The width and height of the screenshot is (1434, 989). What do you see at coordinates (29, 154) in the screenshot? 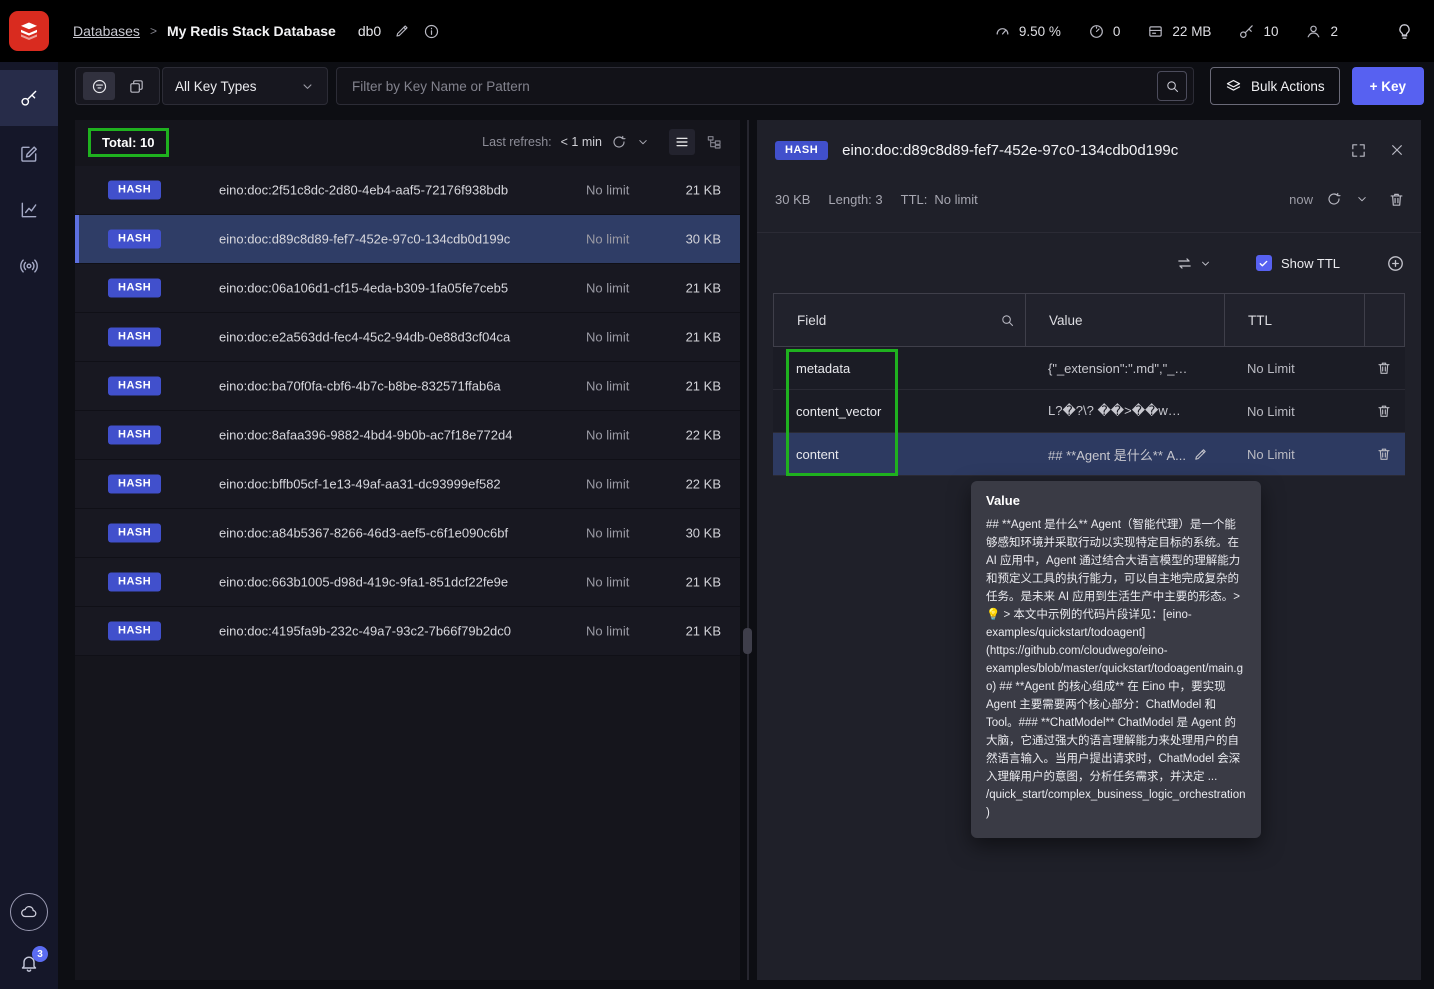
I see `sidebar-item-workbench` at bounding box center [29, 154].